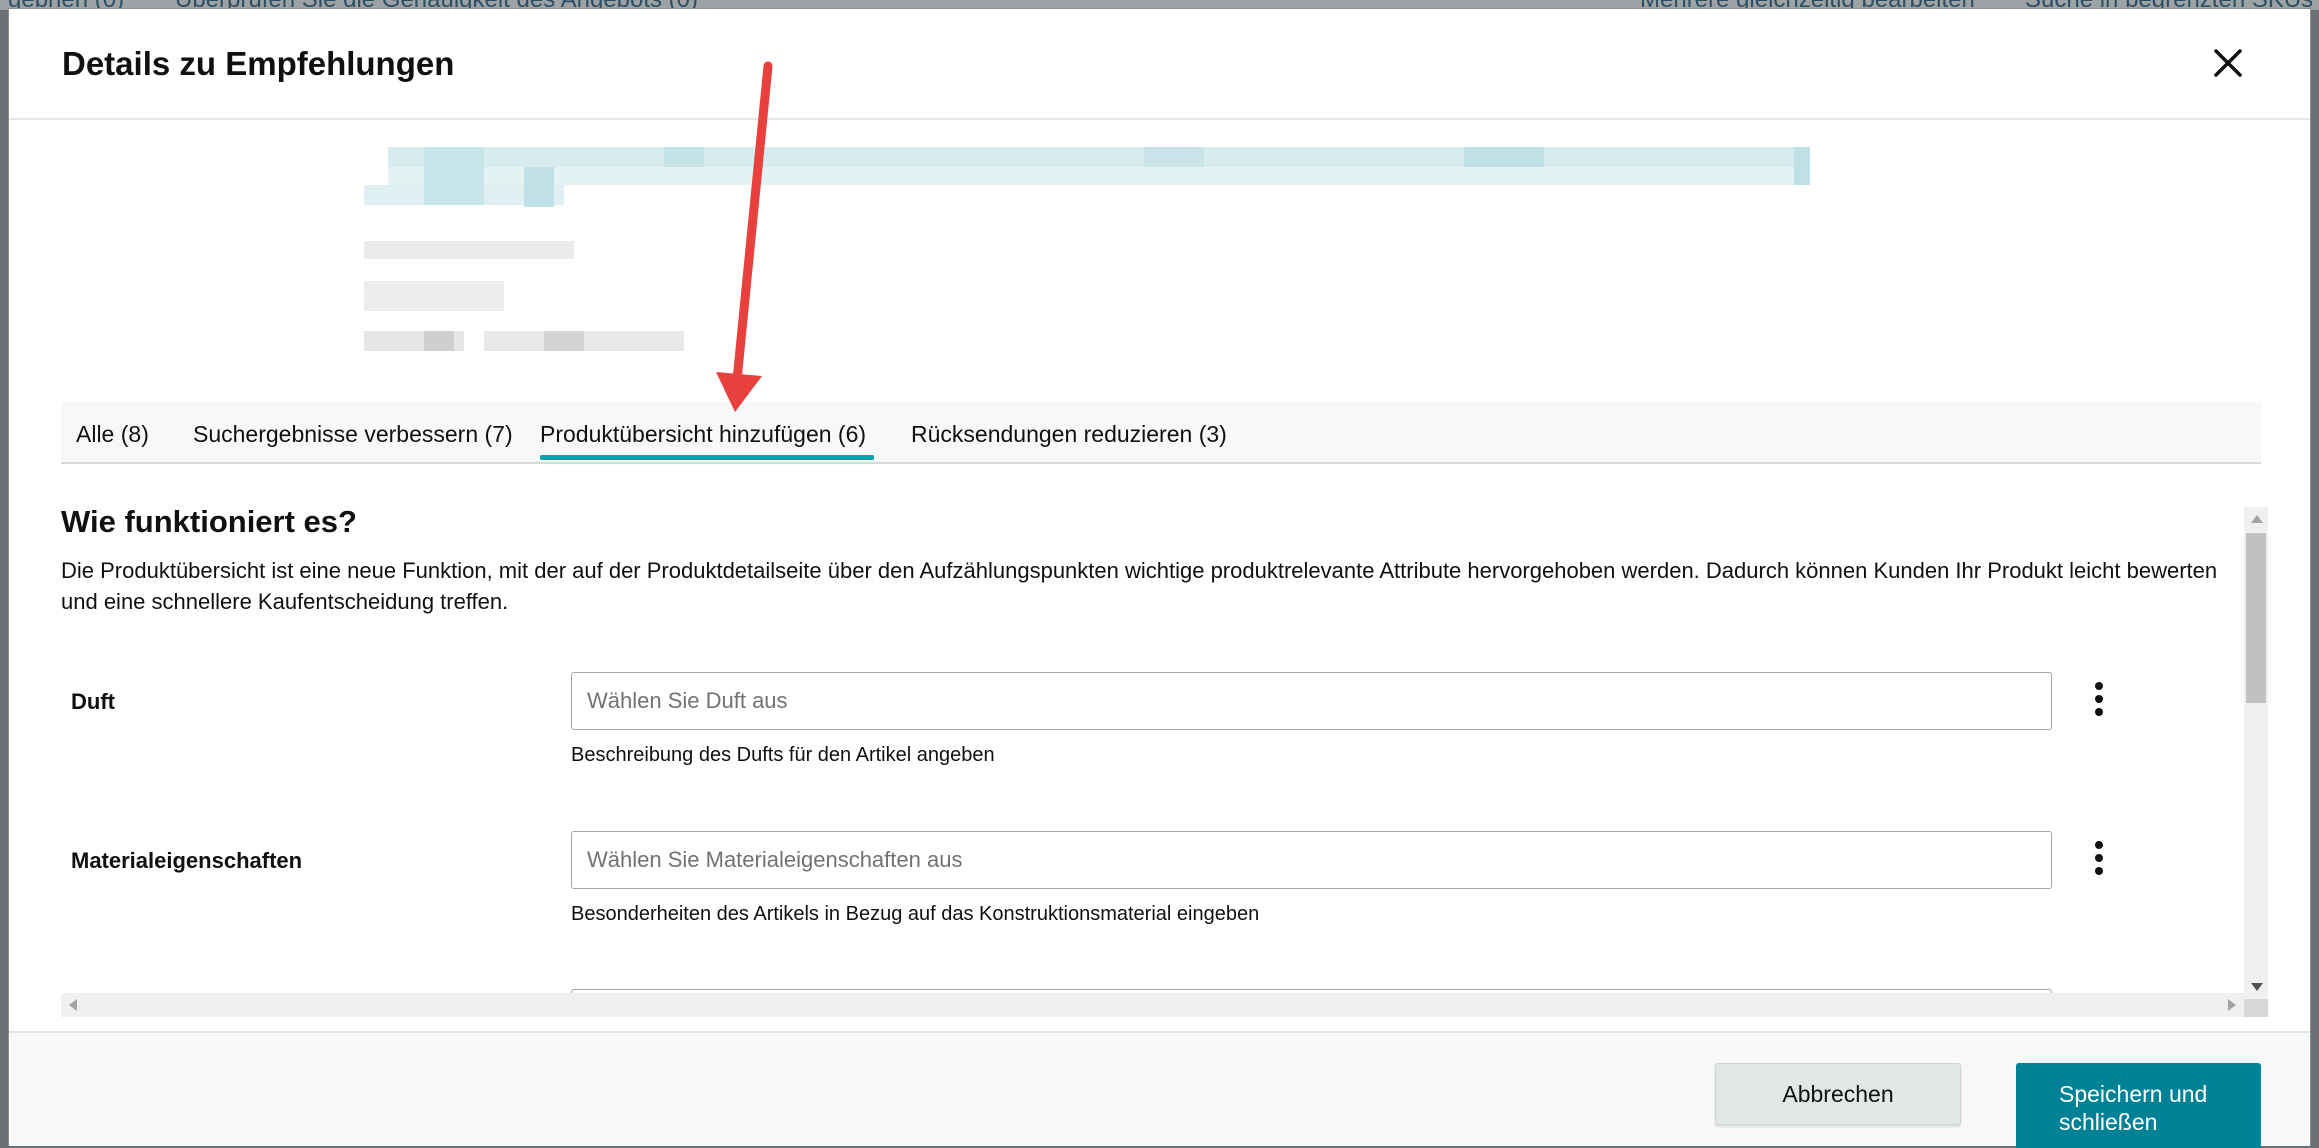  Describe the element at coordinates (258, 63) in the screenshot. I see `modal-title: Details zu Empfehlungen` at that location.